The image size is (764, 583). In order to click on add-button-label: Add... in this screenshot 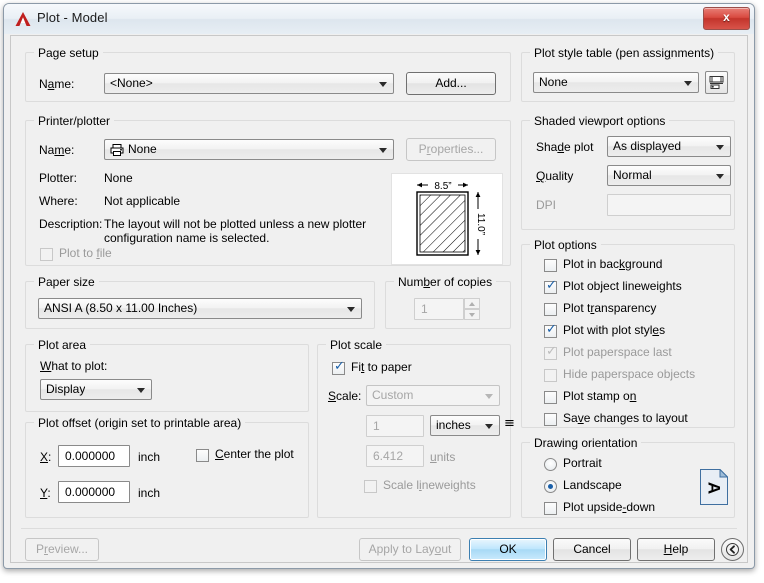, I will do `click(451, 83)`.